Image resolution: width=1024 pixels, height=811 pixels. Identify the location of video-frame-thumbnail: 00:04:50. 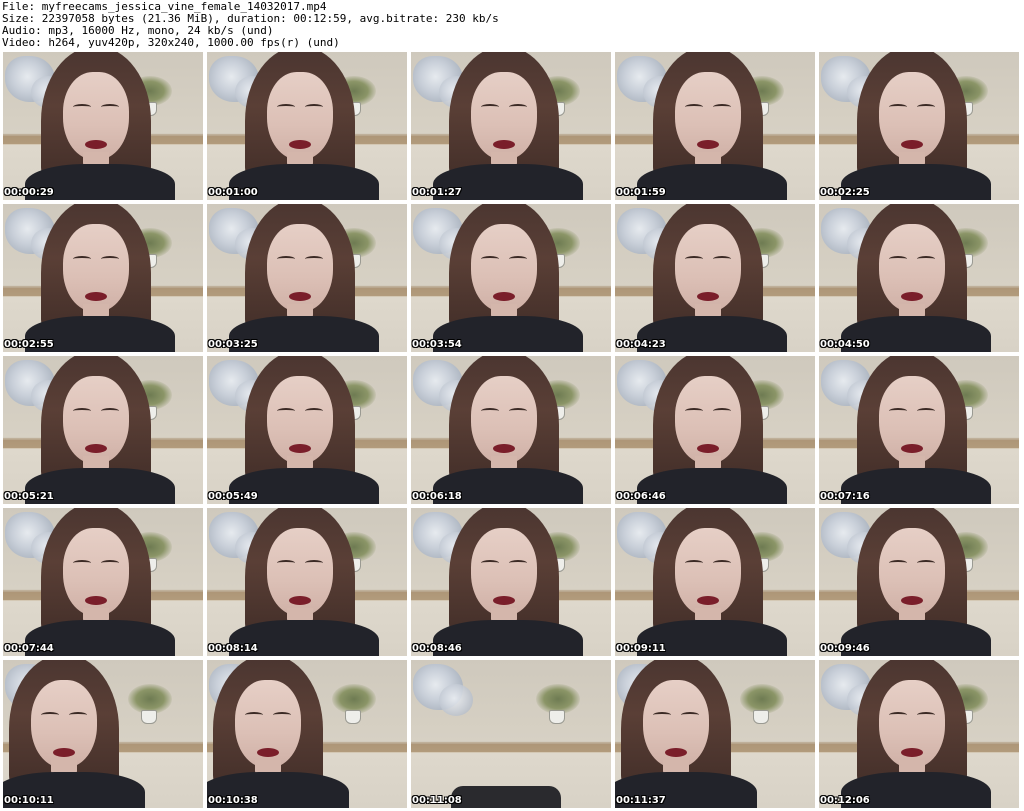
(919, 278).